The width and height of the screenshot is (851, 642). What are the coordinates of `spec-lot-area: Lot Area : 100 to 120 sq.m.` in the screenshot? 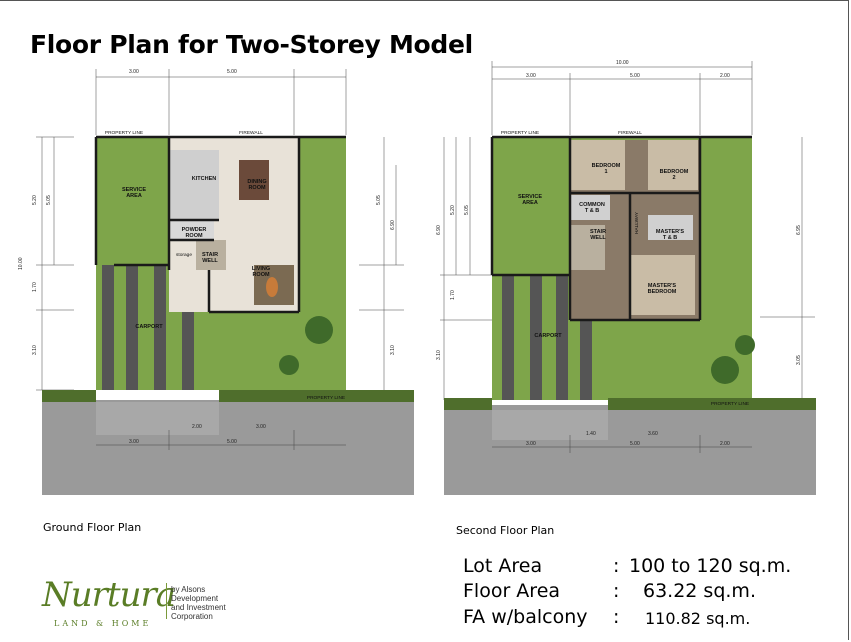 It's located at (627, 566).